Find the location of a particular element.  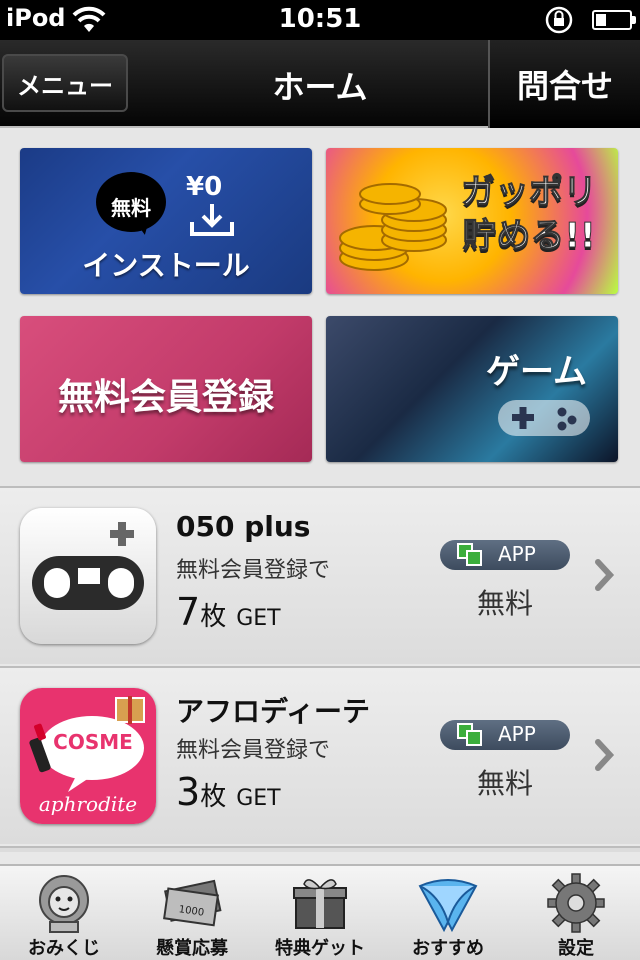

install-label: インストール is located at coordinates (166, 265).